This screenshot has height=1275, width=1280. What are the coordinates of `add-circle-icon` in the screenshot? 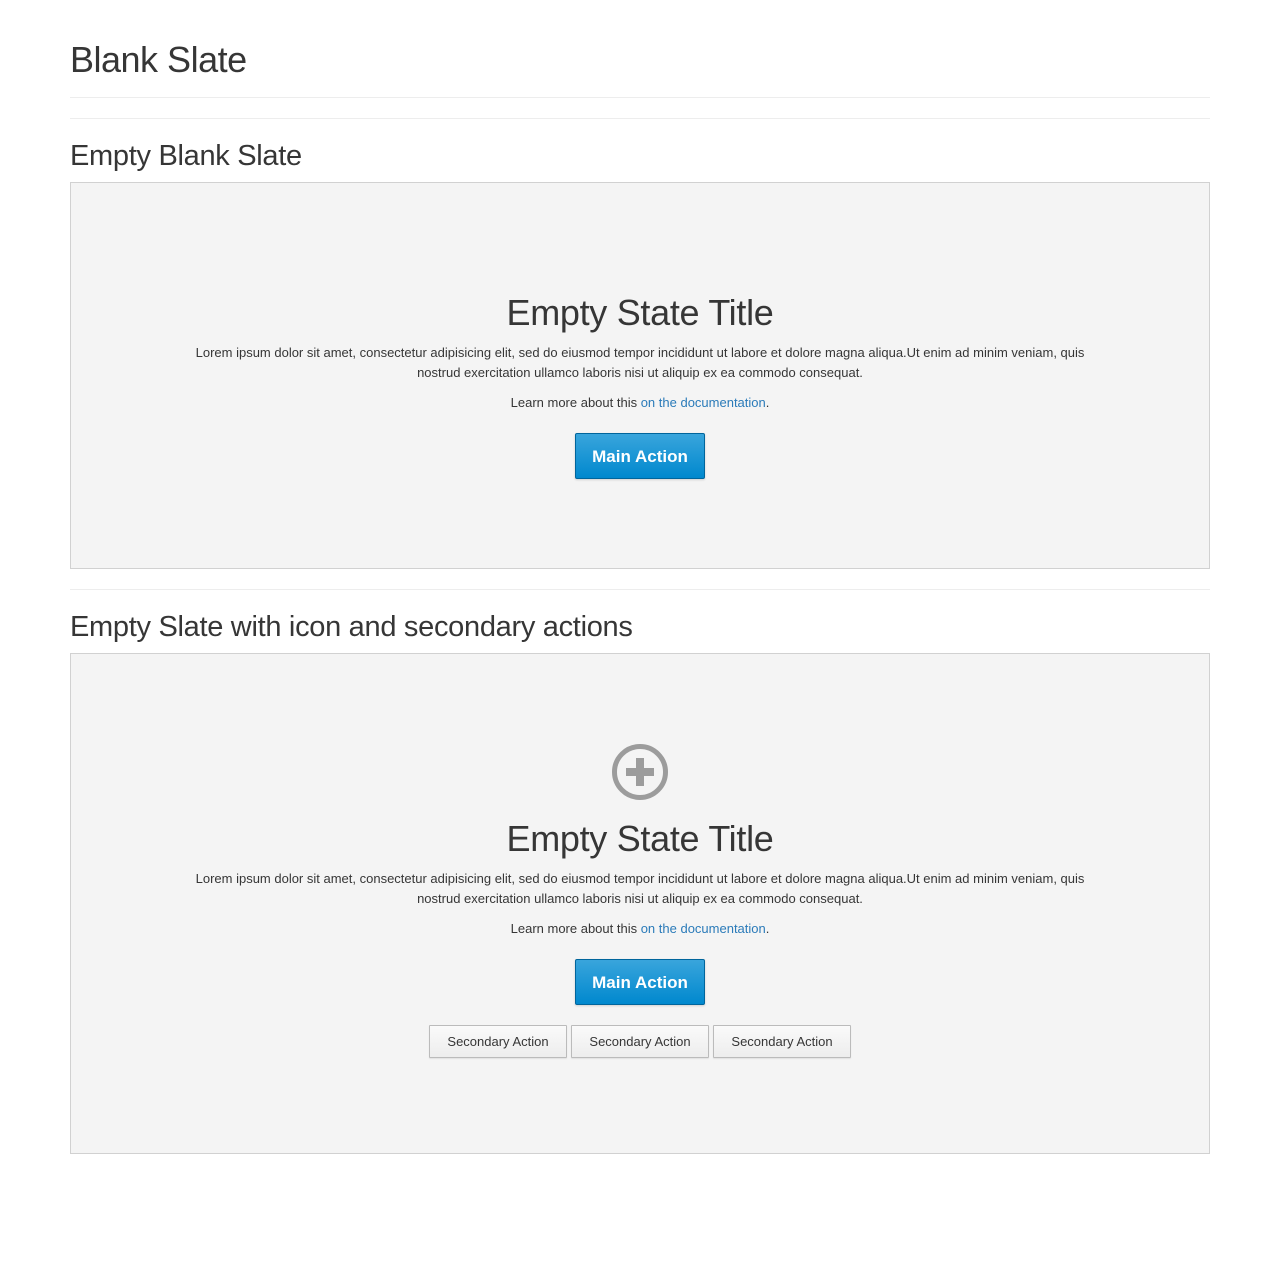 It's located at (640, 772).